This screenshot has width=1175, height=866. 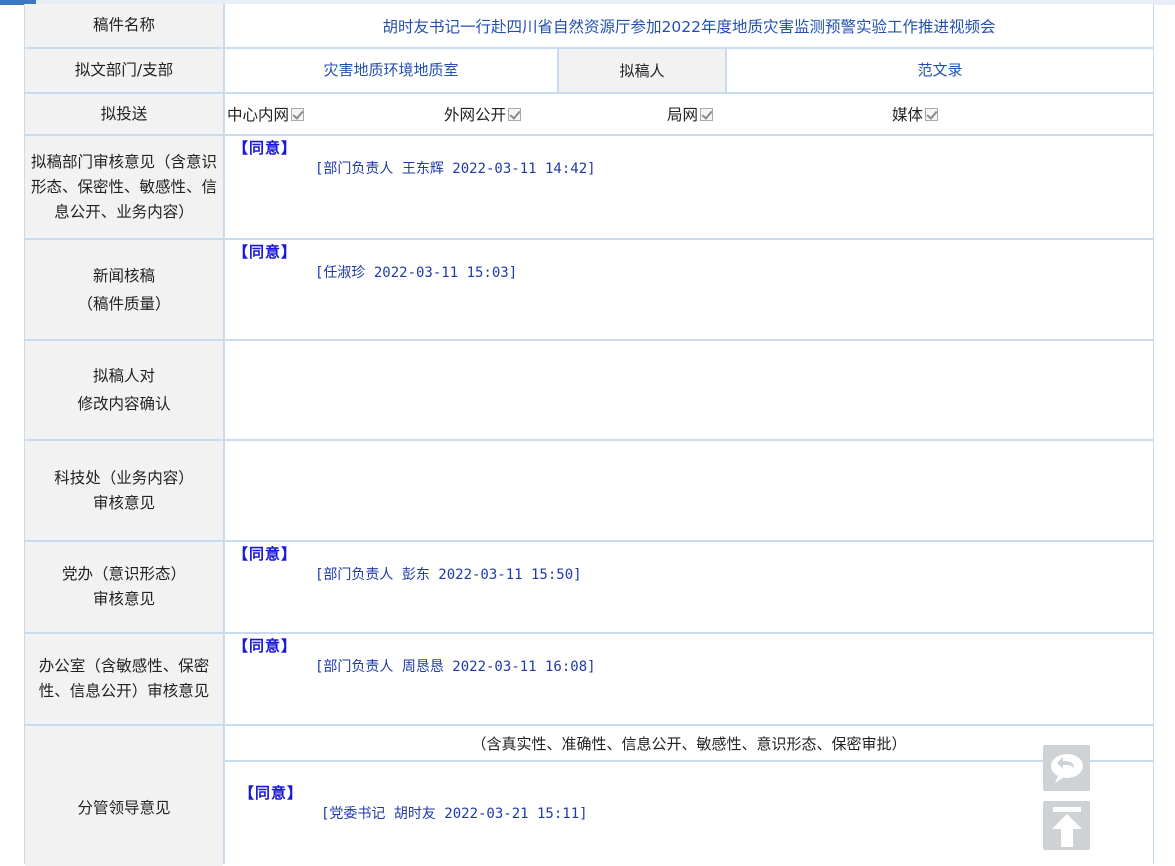 I want to click on tech-review-label: 科技处（业务内容） 审核意见, so click(x=124, y=490).